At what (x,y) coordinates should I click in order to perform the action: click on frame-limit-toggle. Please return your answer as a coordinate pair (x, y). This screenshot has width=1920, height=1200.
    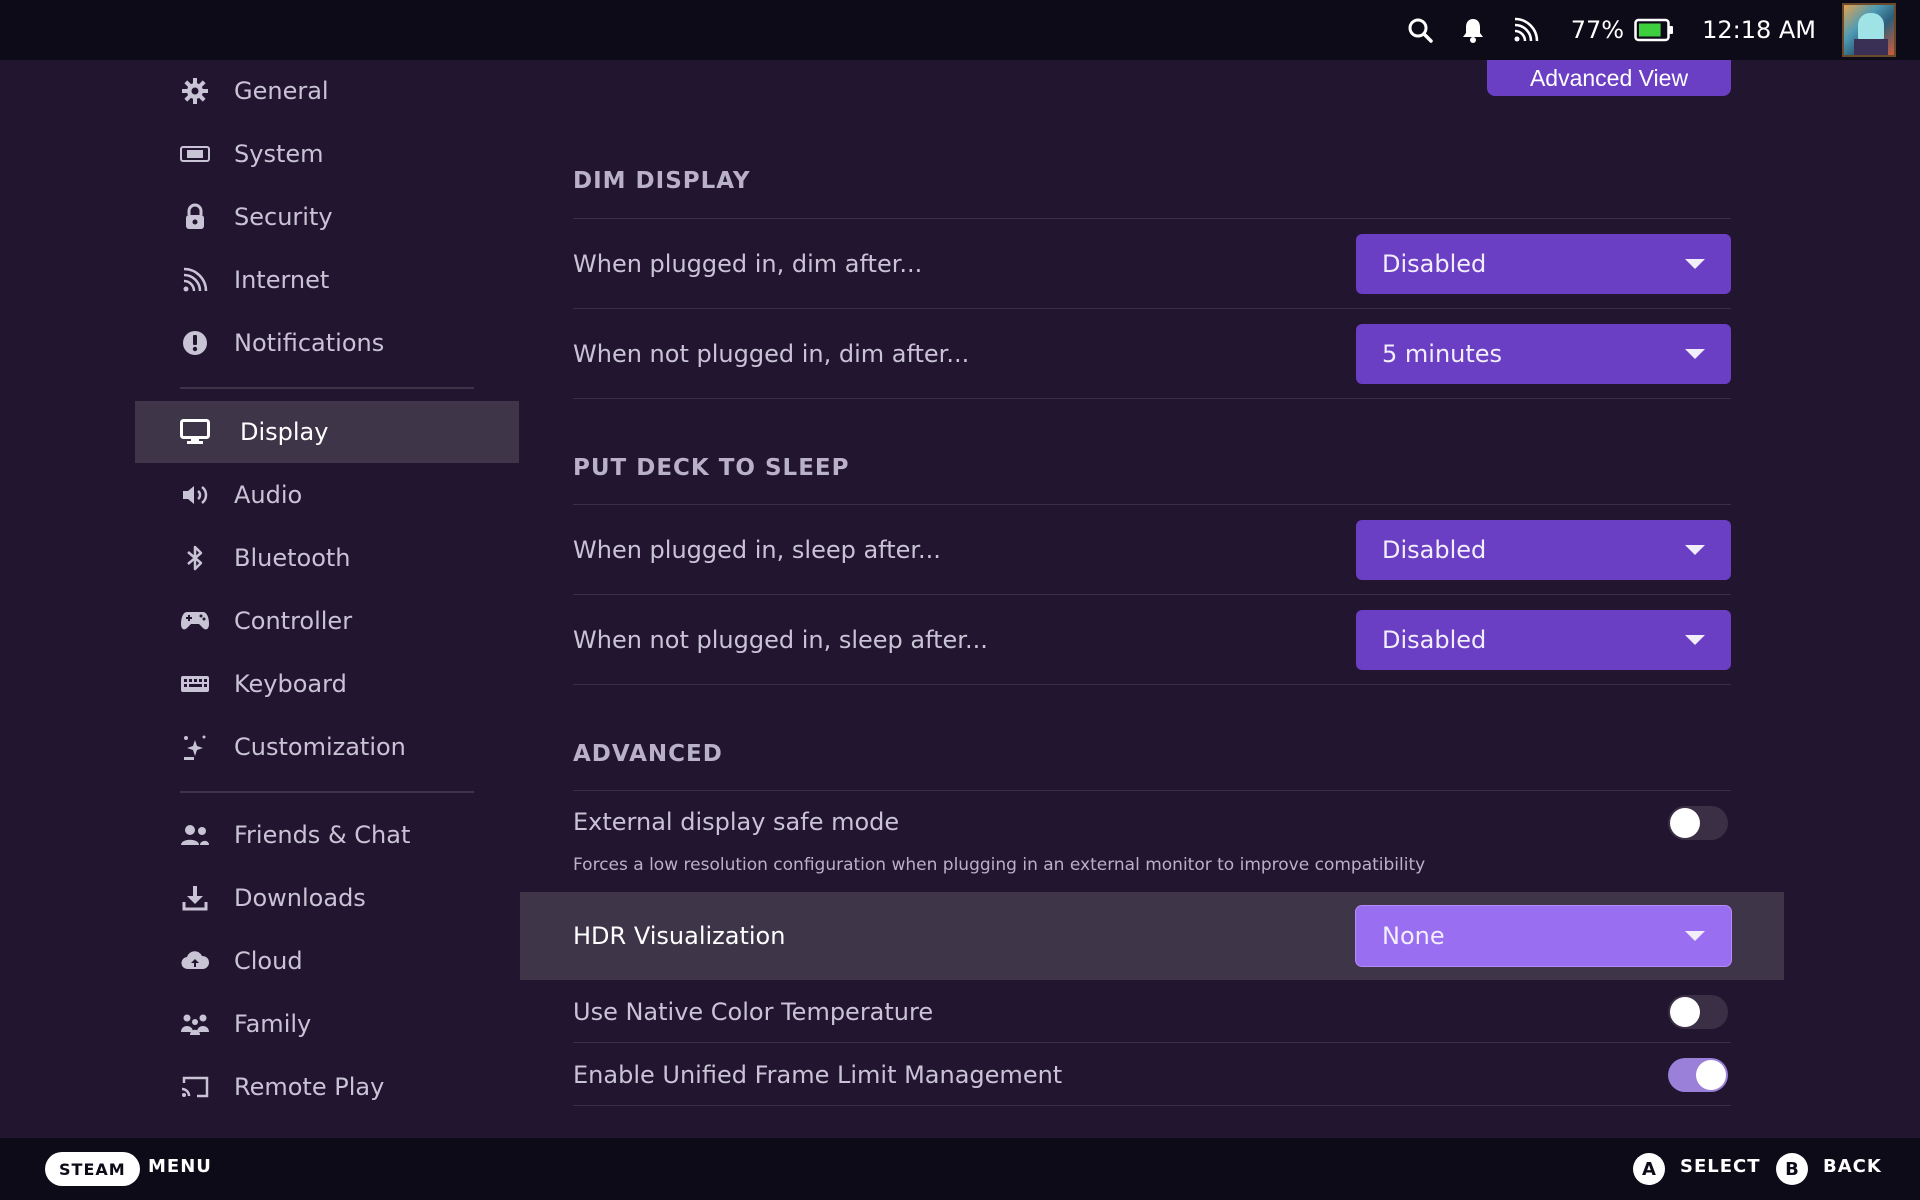
    Looking at the image, I should click on (1698, 1075).